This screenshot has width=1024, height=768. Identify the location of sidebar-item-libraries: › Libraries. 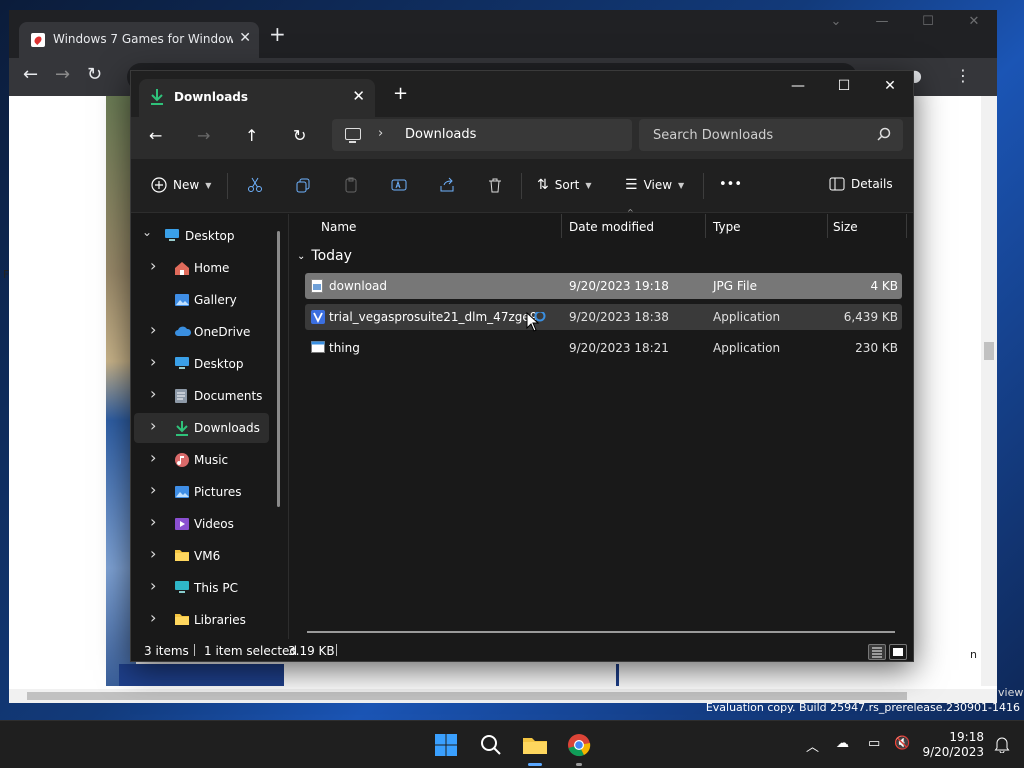
(201, 620).